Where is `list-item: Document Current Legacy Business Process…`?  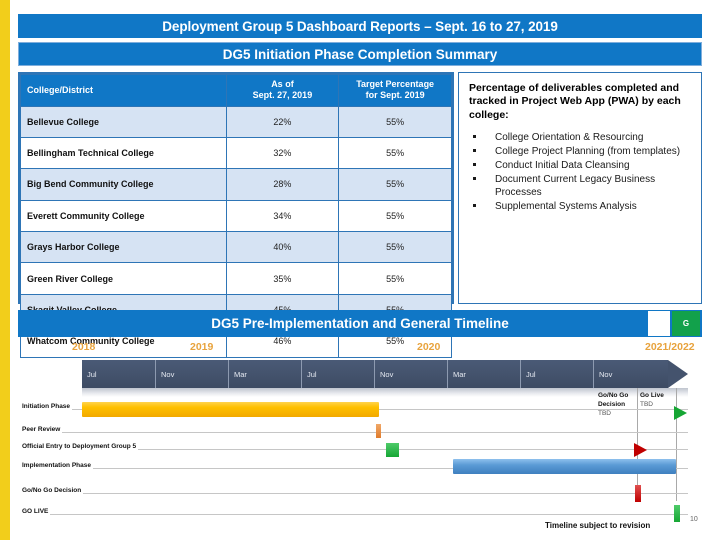 list-item: Document Current Legacy Business Process… is located at coordinates (581, 186).